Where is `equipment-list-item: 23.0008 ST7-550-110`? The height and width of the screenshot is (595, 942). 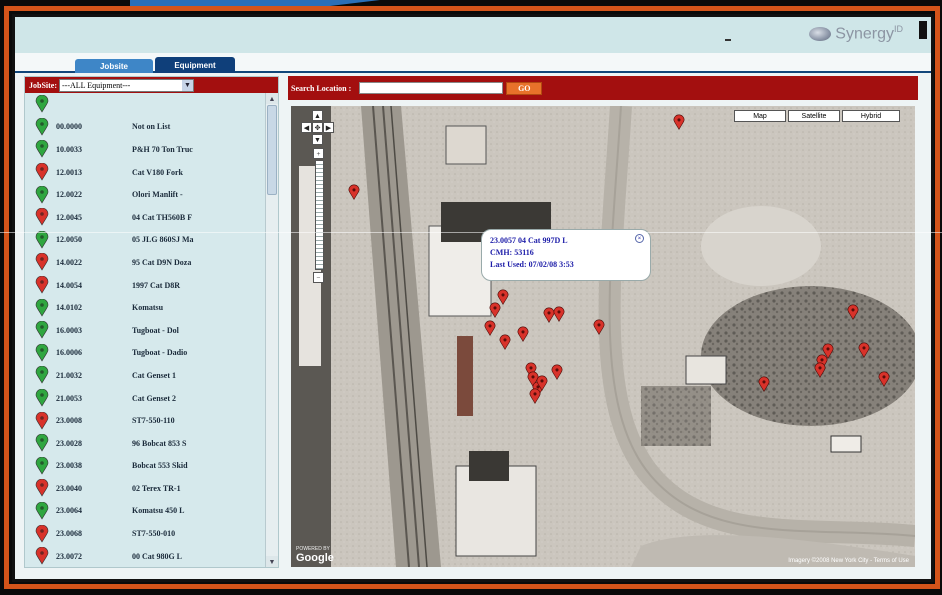 equipment-list-item: 23.0008 ST7-550-110 is located at coordinates (145, 420).